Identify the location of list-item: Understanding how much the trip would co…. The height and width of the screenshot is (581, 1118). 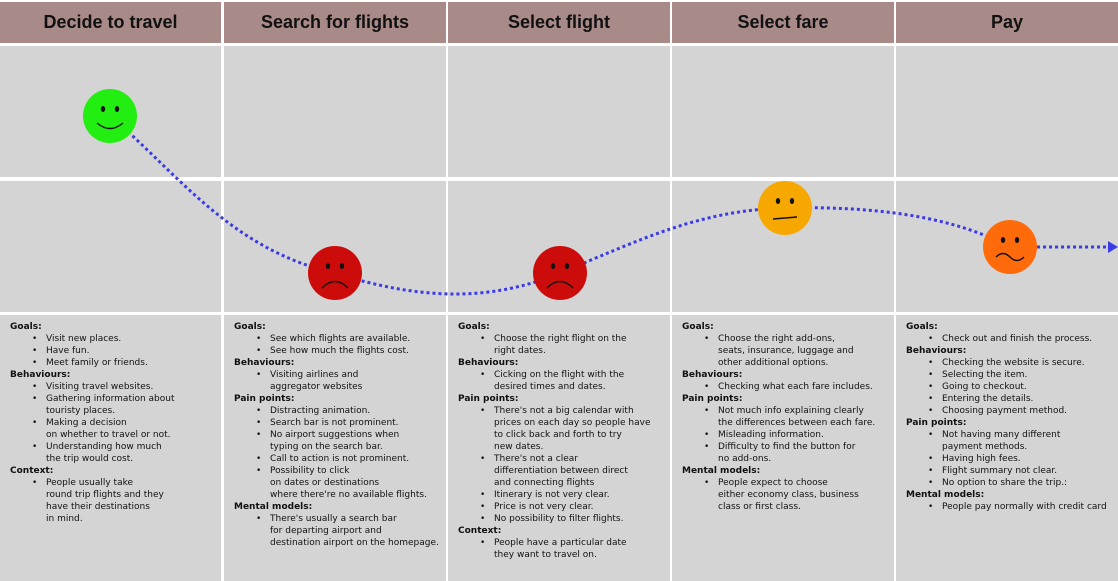
(124, 453).